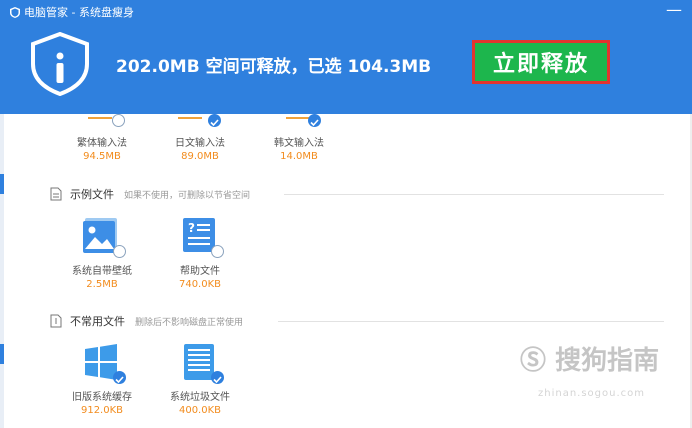  Describe the element at coordinates (103, 363) in the screenshot. I see `windows-icon` at that location.